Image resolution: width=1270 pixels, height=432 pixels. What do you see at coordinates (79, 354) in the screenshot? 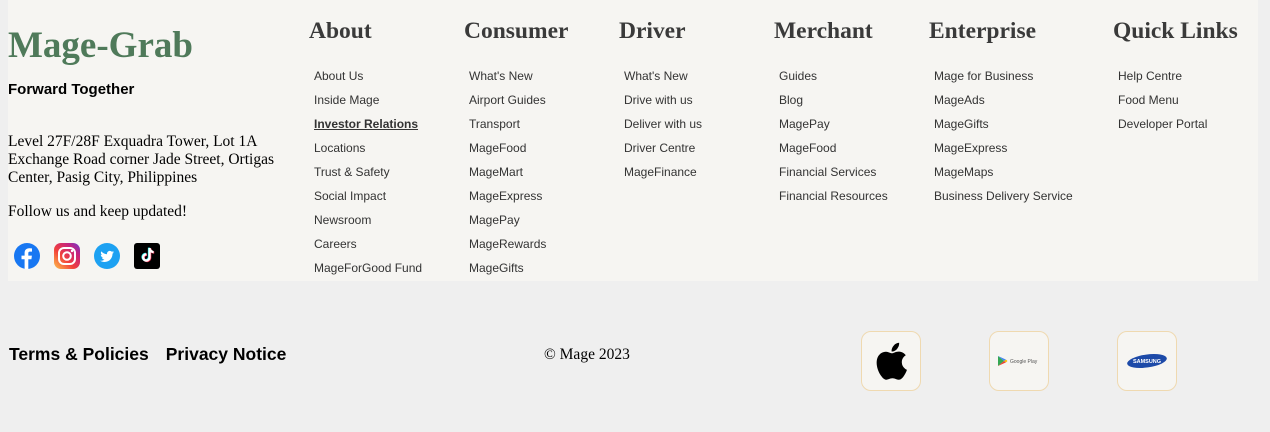
I see `terms-policies-link: Terms & Policies` at bounding box center [79, 354].